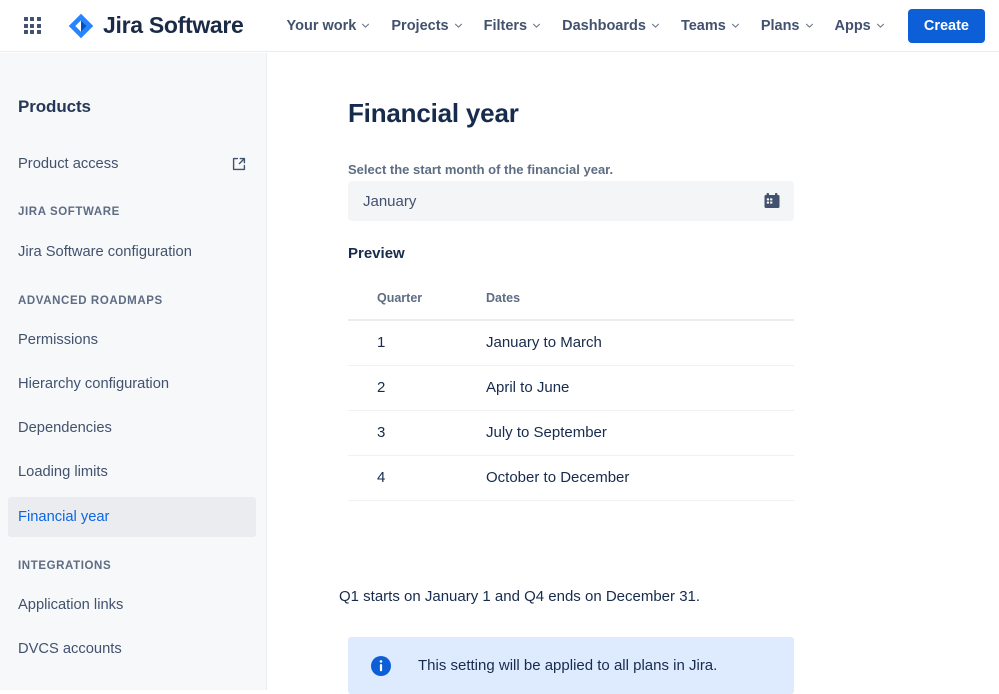  I want to click on cell-quarter: 2, so click(403, 388).